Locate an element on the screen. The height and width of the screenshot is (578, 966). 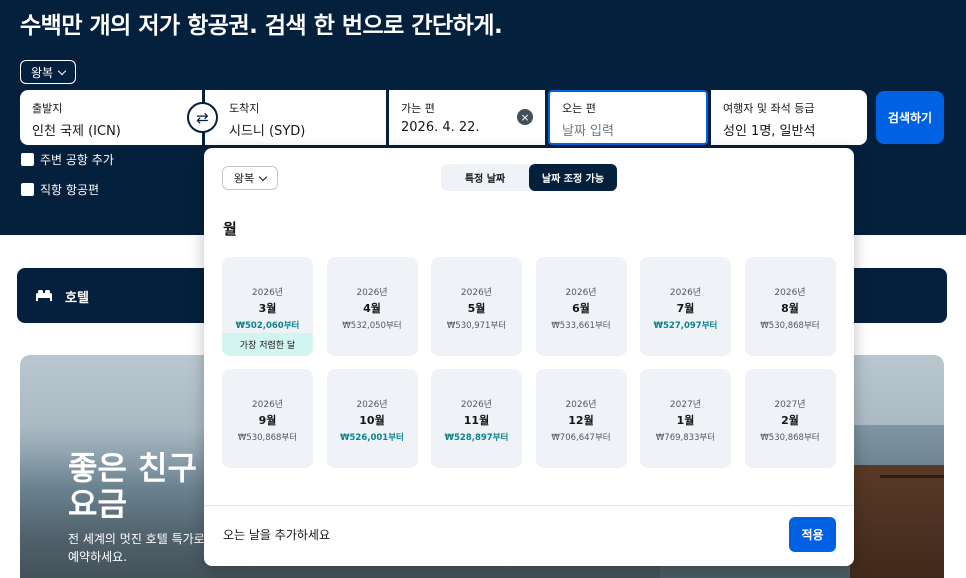
month-card: 2026년 7월 ₩527,097부터 is located at coordinates (685, 306).